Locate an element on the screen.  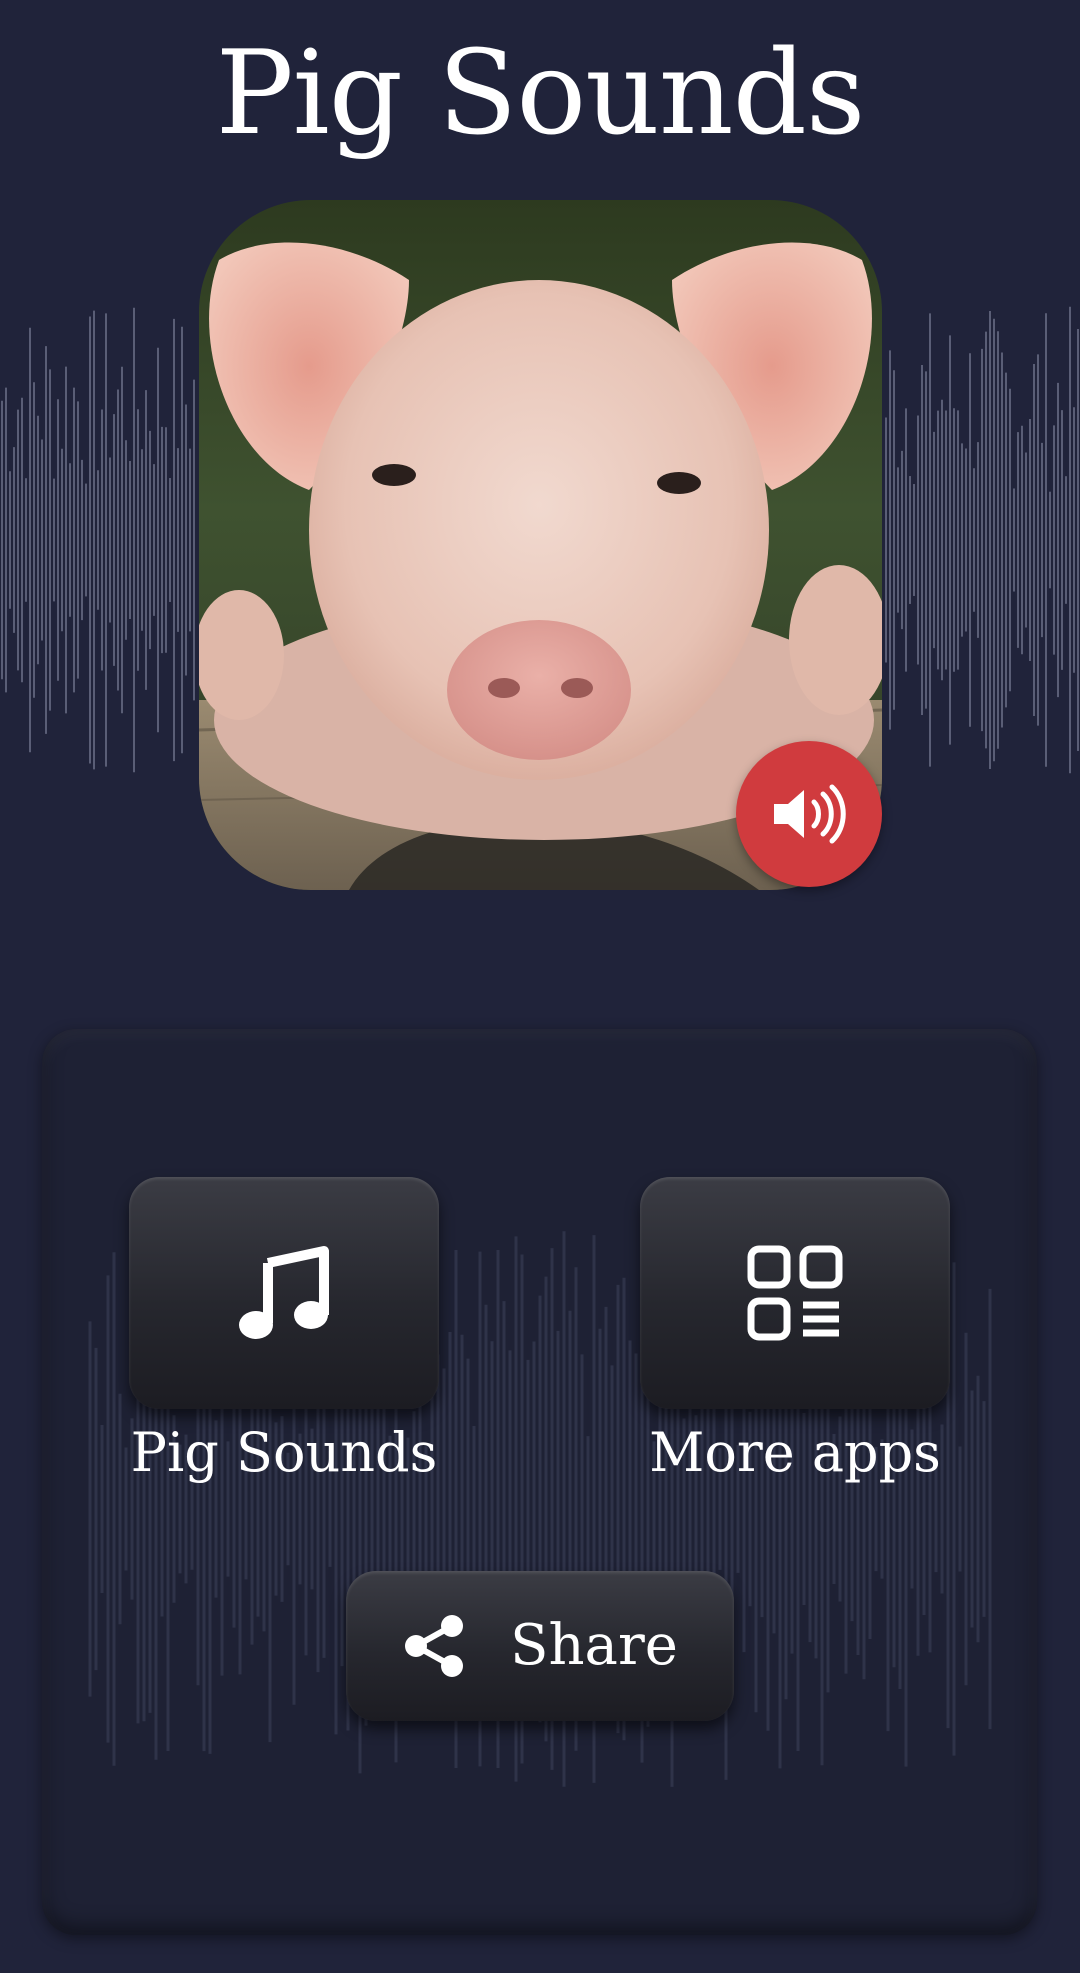
pig-sounds-button is located at coordinates (284, 1293).